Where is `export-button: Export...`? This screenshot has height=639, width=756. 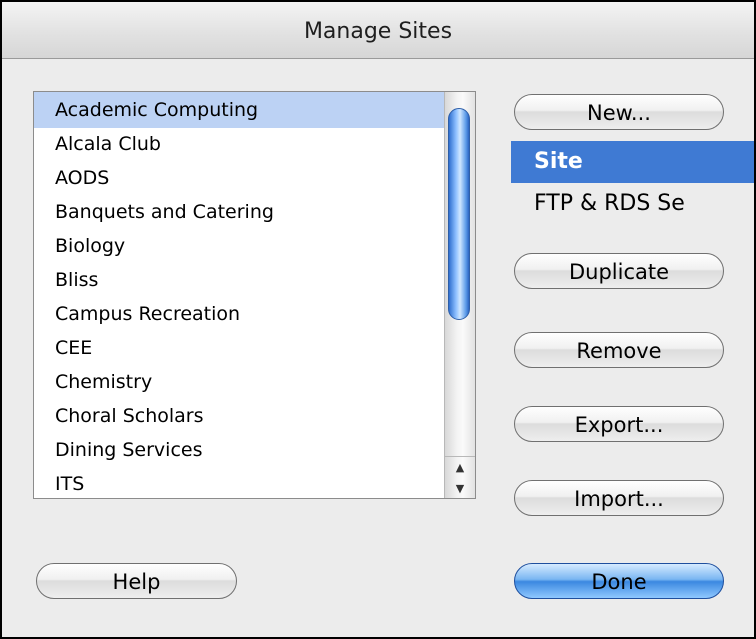
export-button: Export... is located at coordinates (619, 424).